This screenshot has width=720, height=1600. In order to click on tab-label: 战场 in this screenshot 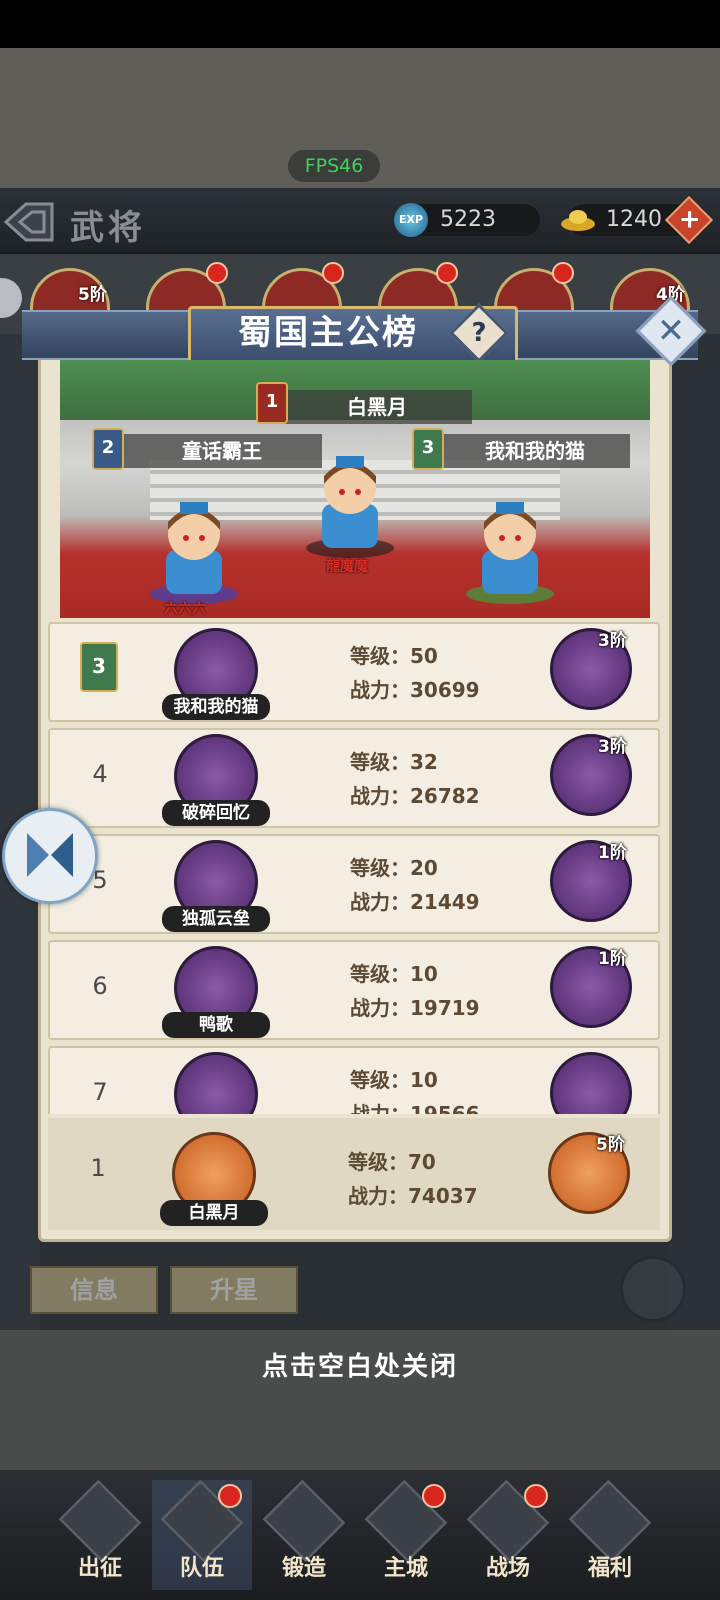, I will do `click(507, 1568)`.